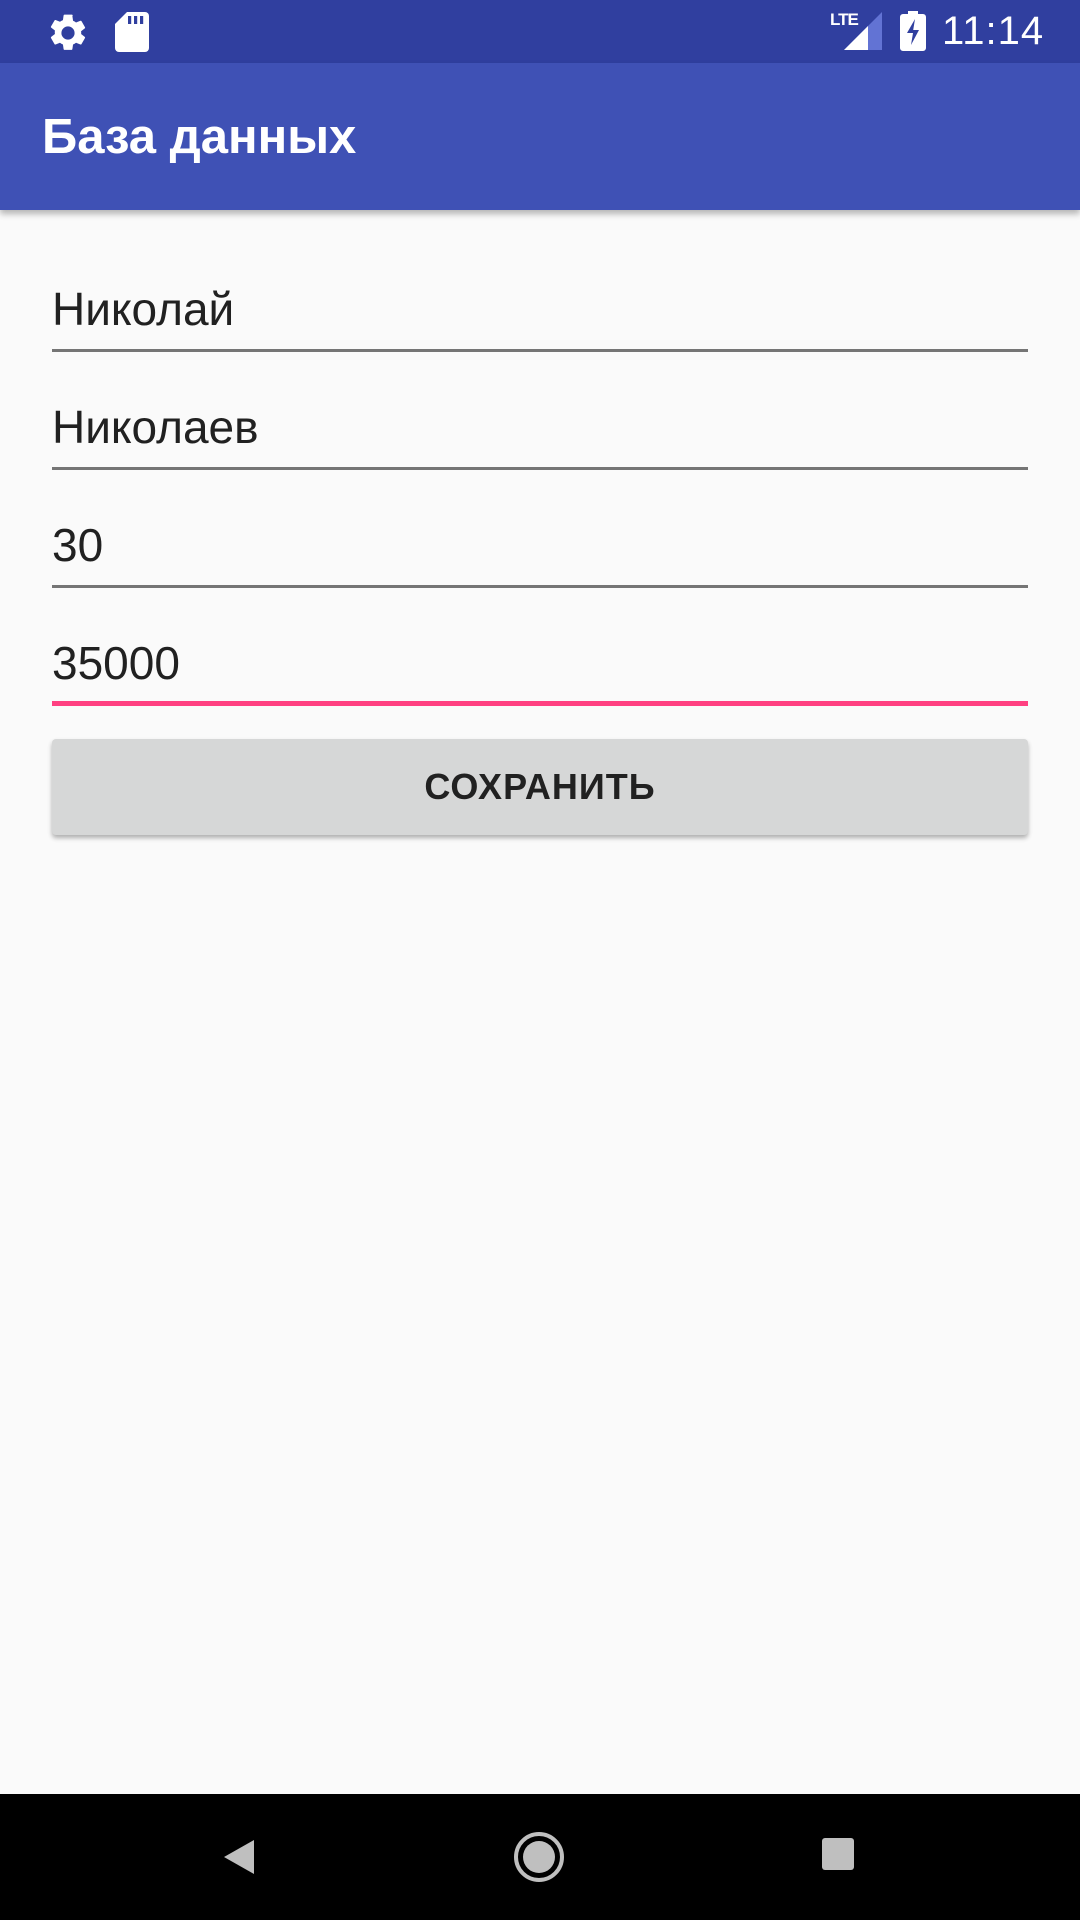 The height and width of the screenshot is (1920, 1080). I want to click on last-name-field, so click(540, 429).